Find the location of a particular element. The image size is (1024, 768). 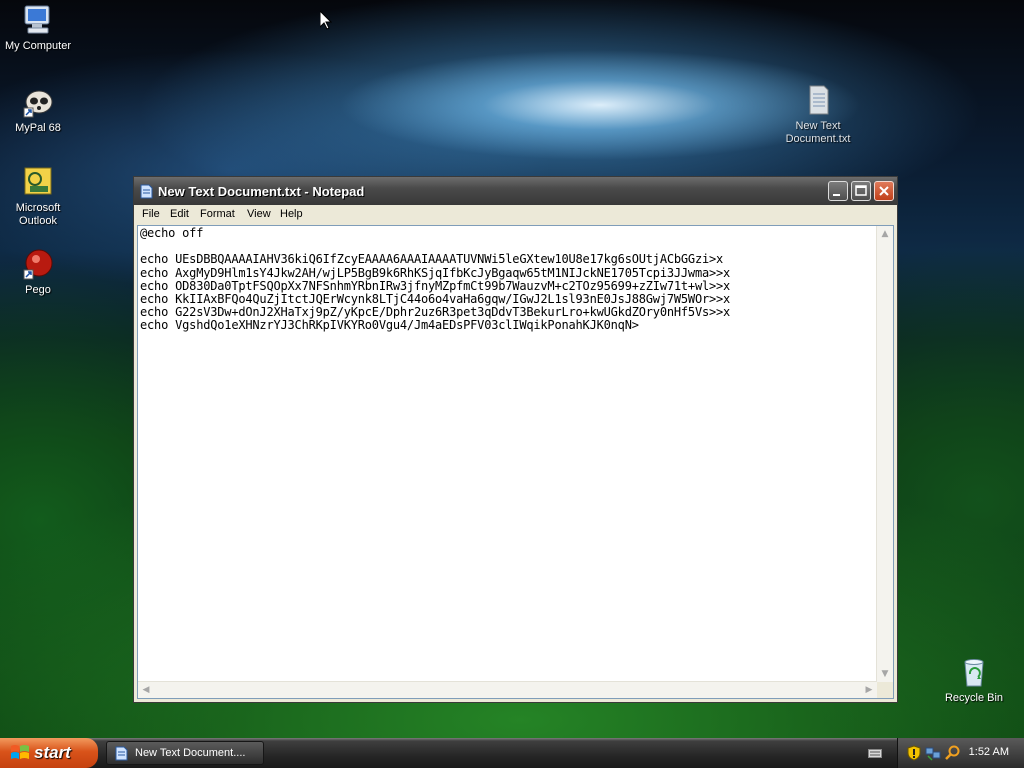

close-button is located at coordinates (884, 191).